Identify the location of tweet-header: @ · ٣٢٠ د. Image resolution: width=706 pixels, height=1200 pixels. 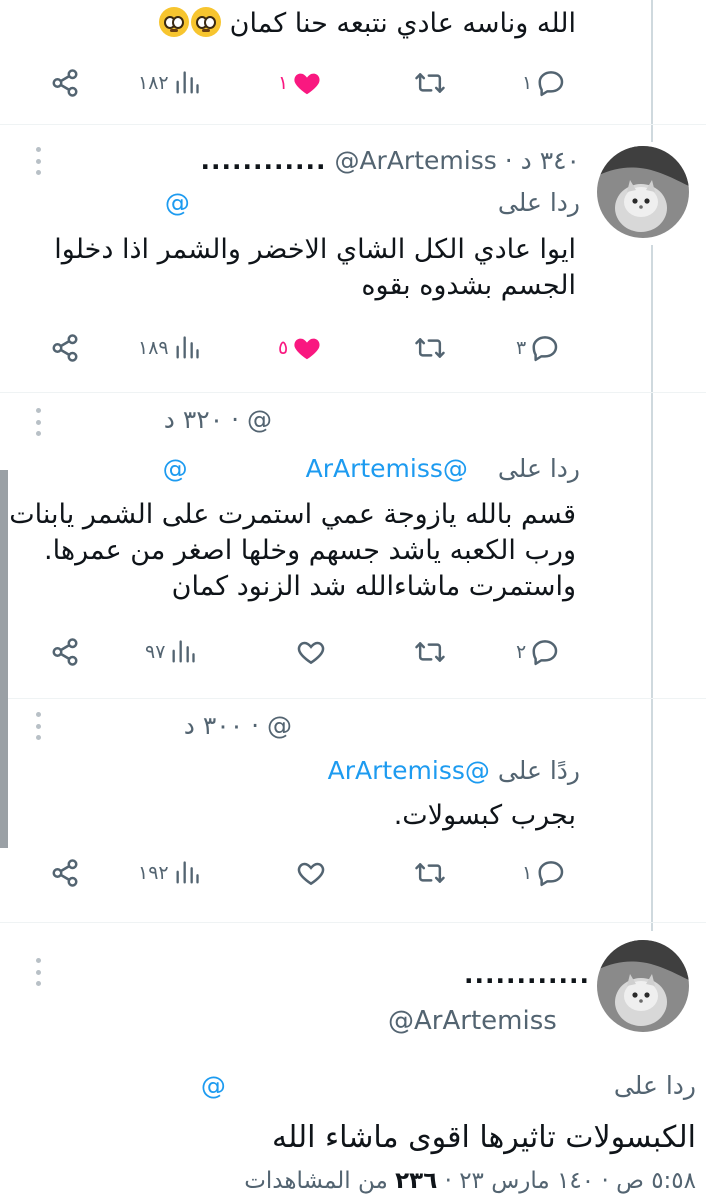
(217, 419).